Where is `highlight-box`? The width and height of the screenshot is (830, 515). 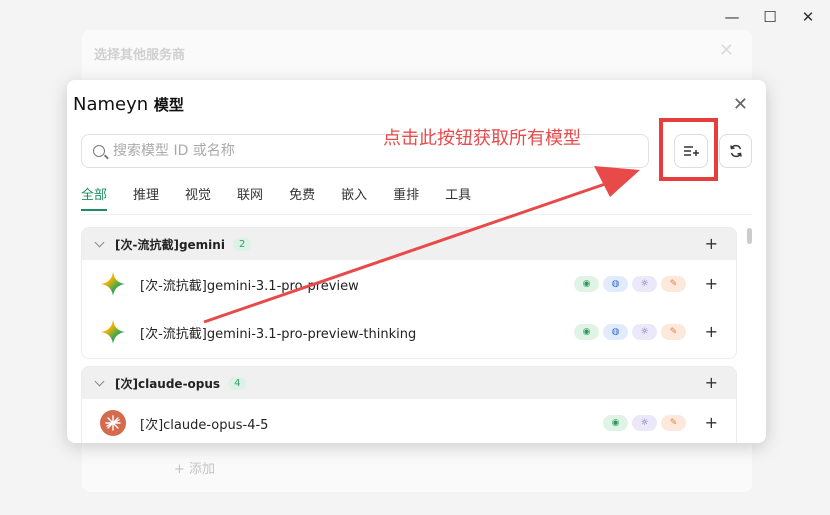 highlight-box is located at coordinates (688, 149).